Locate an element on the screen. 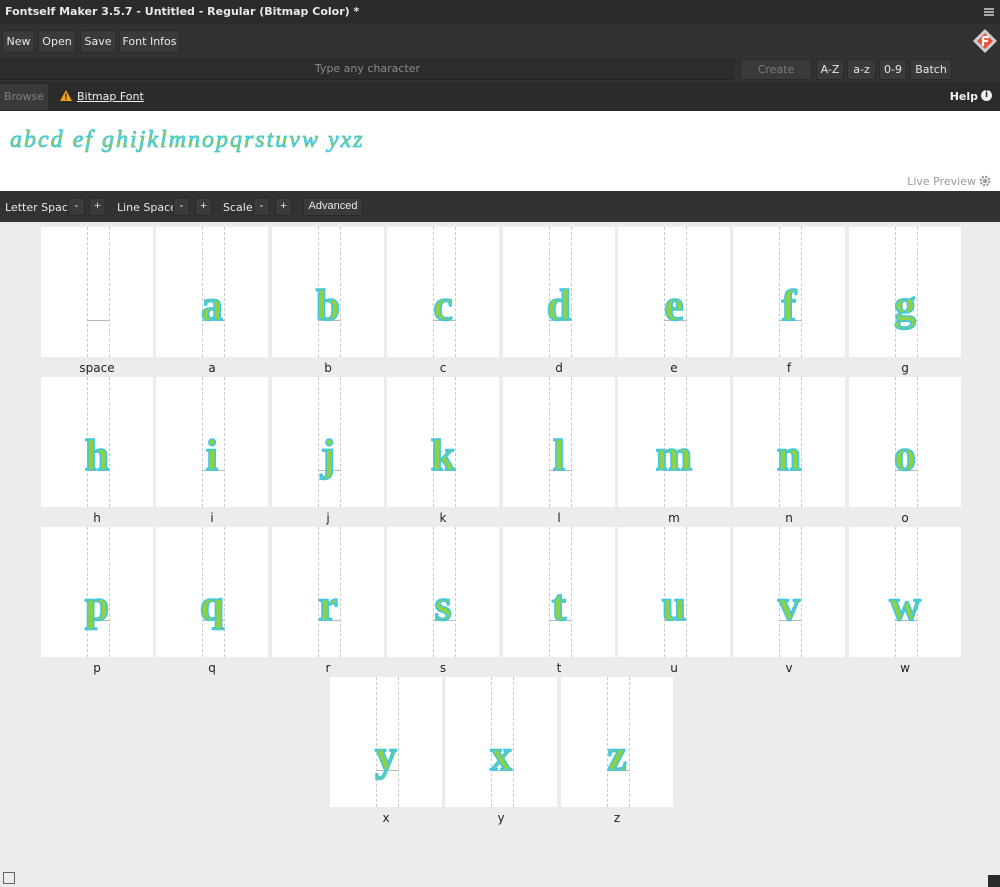  glyph-card: j is located at coordinates (328, 442).